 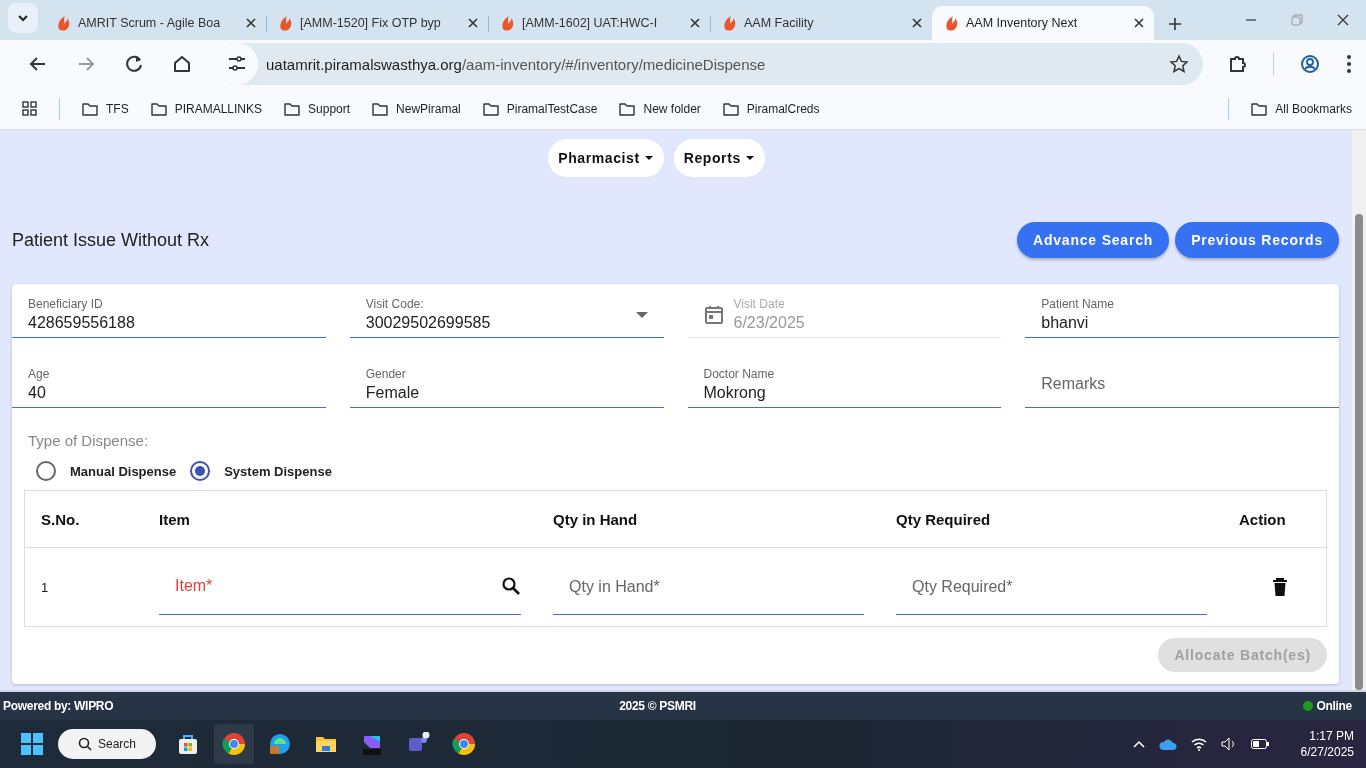 I want to click on clock-date: 6/27/2025, so click(x=1327, y=752).